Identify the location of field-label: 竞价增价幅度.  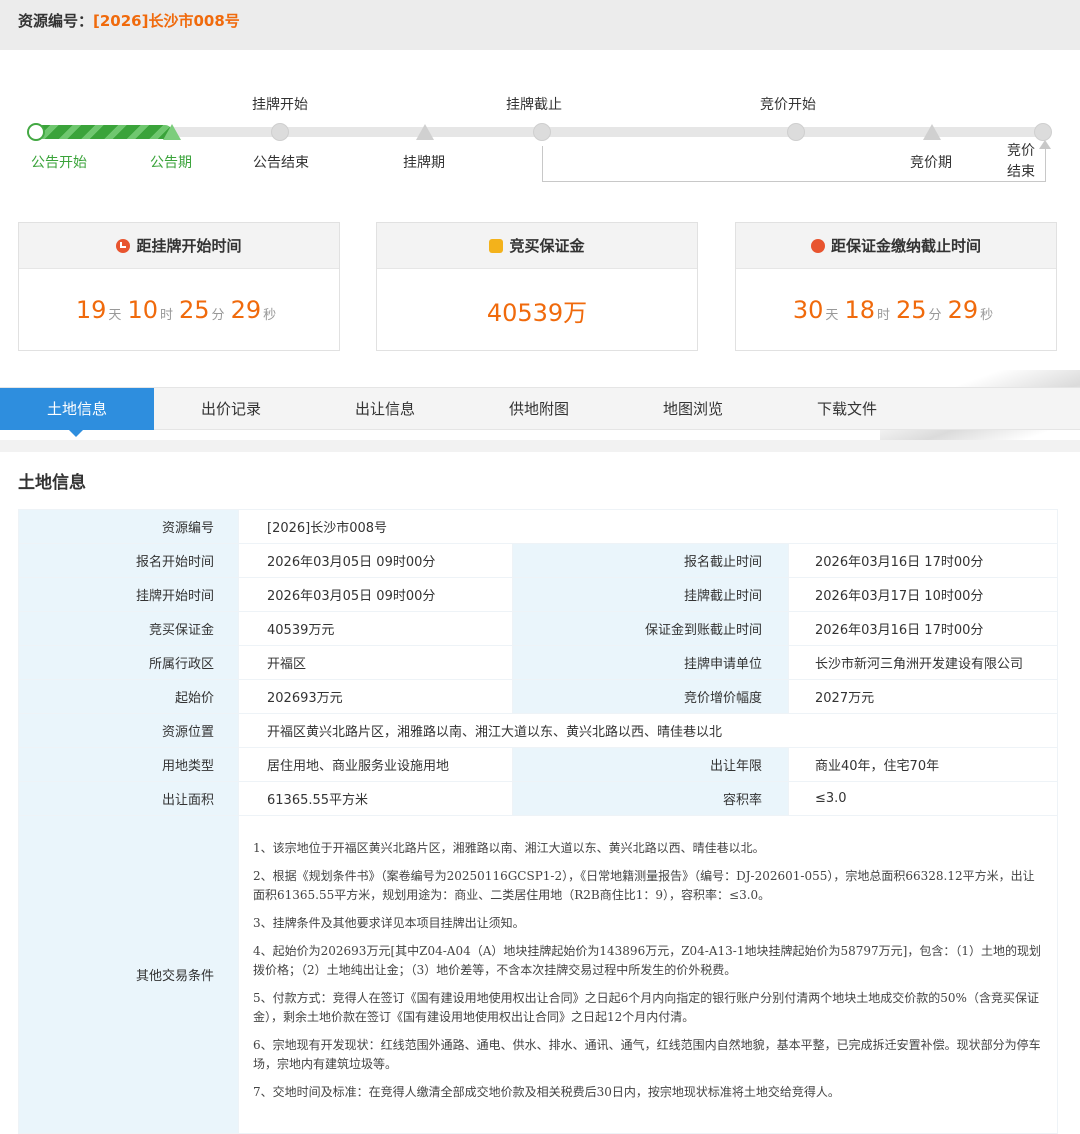
(650, 696).